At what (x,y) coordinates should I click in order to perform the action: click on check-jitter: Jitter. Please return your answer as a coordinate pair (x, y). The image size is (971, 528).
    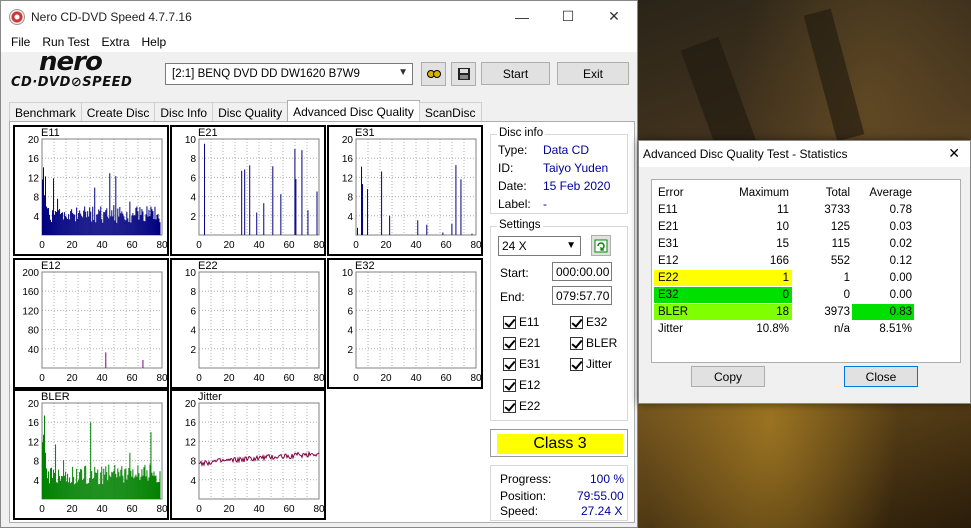
    Looking at the image, I should click on (591, 364).